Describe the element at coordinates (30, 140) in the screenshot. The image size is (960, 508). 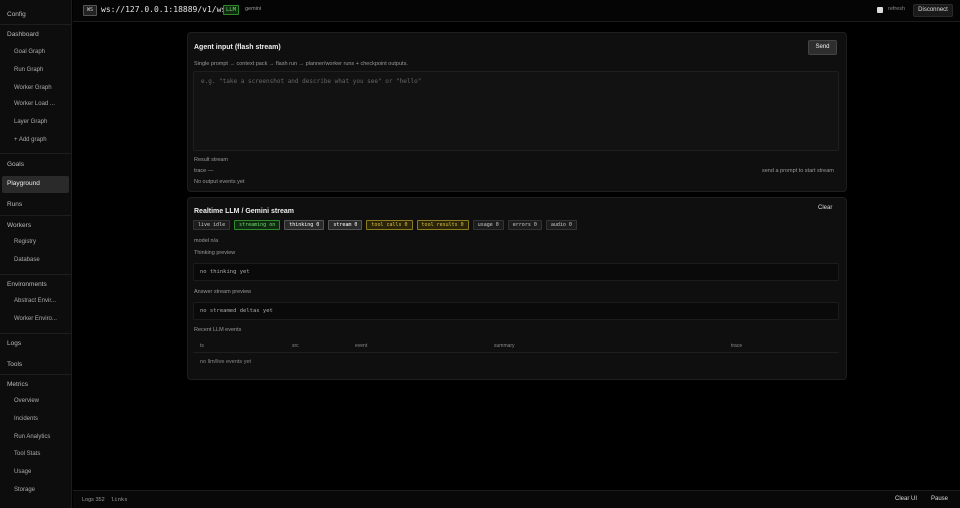
I see `sidebar-item-add-graph: + Add graph` at that location.